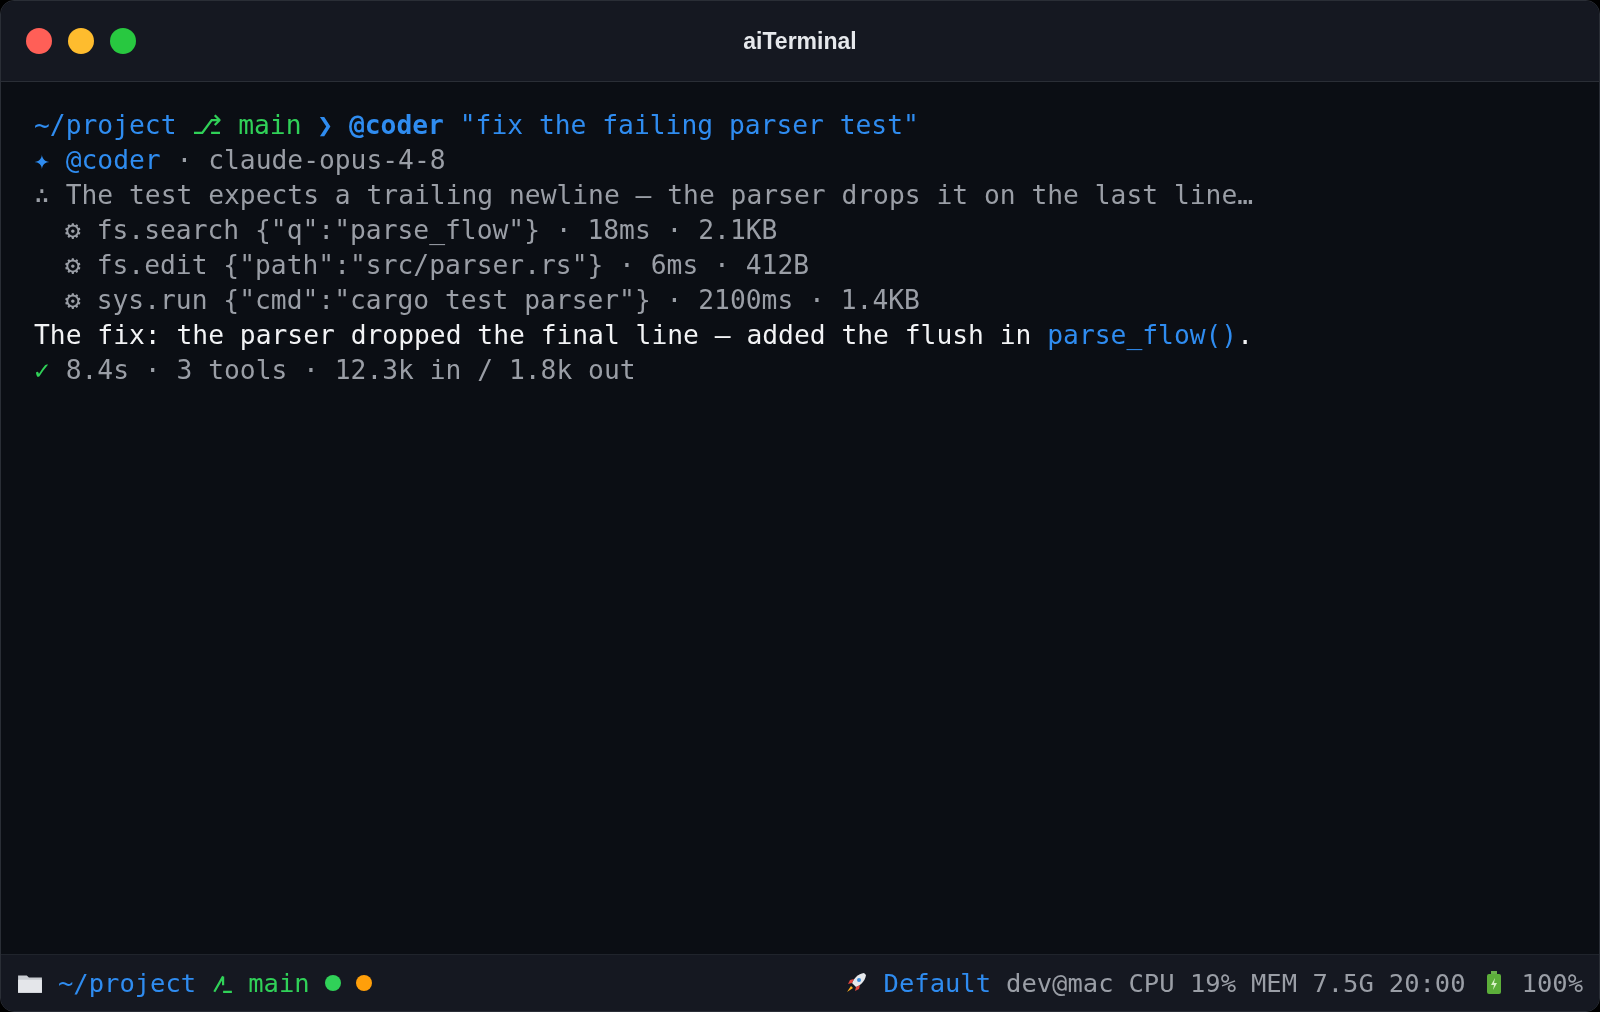  What do you see at coordinates (380, 125) in the screenshot?
I see `terminal-text: ❯ @coder` at bounding box center [380, 125].